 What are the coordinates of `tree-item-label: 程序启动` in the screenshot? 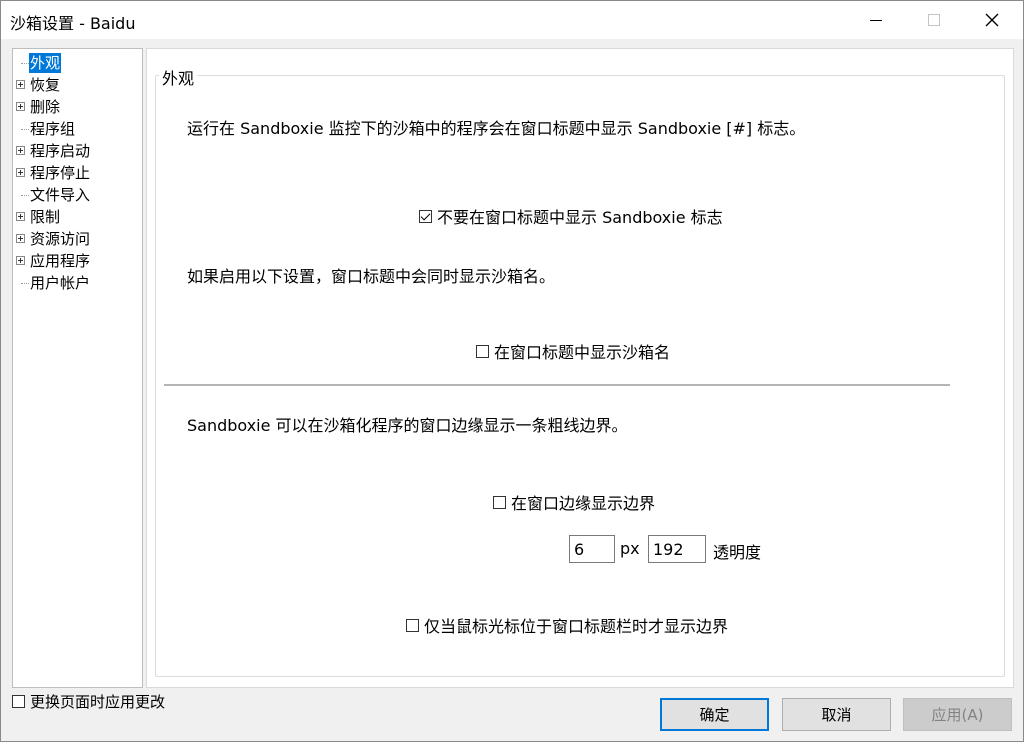 It's located at (60, 151).